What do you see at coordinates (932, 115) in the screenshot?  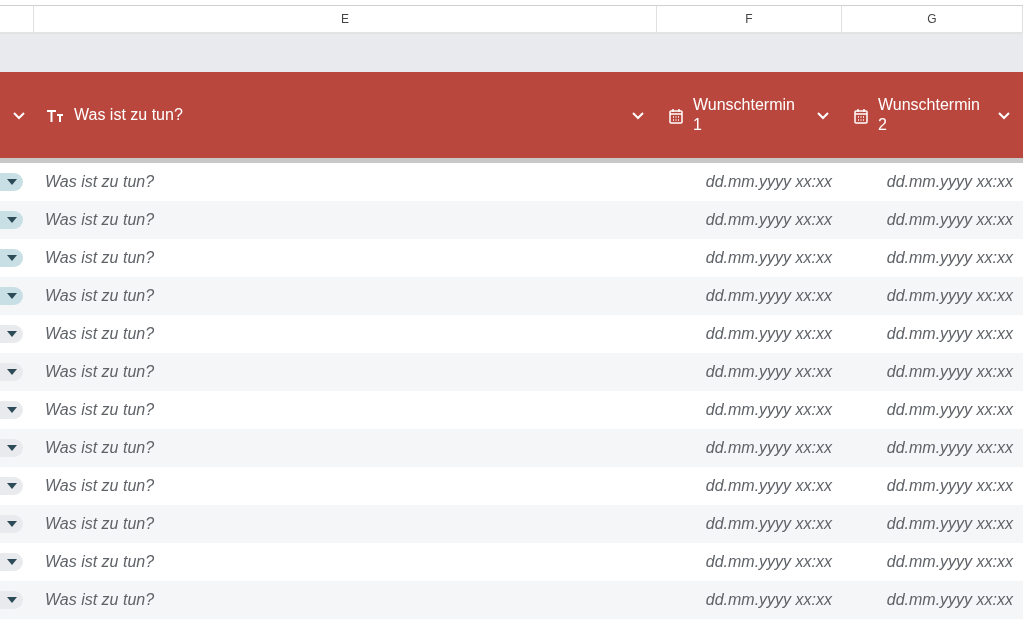 I see `column-header: Wunschtermin 2` at bounding box center [932, 115].